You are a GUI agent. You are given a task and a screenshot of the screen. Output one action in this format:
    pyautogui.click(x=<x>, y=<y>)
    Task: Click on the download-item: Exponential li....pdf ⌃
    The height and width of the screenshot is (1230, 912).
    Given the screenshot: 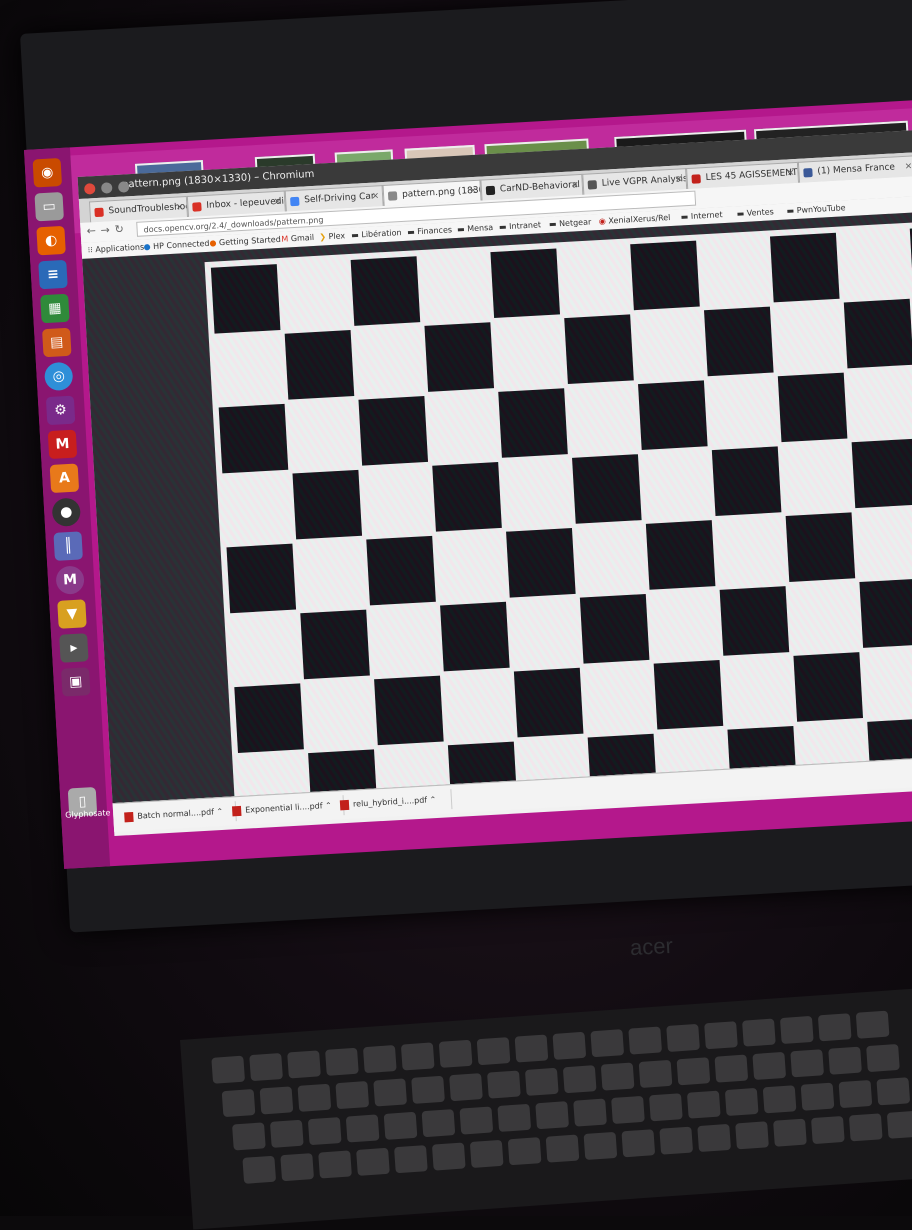 What is the action you would take?
    pyautogui.click(x=286, y=808)
    